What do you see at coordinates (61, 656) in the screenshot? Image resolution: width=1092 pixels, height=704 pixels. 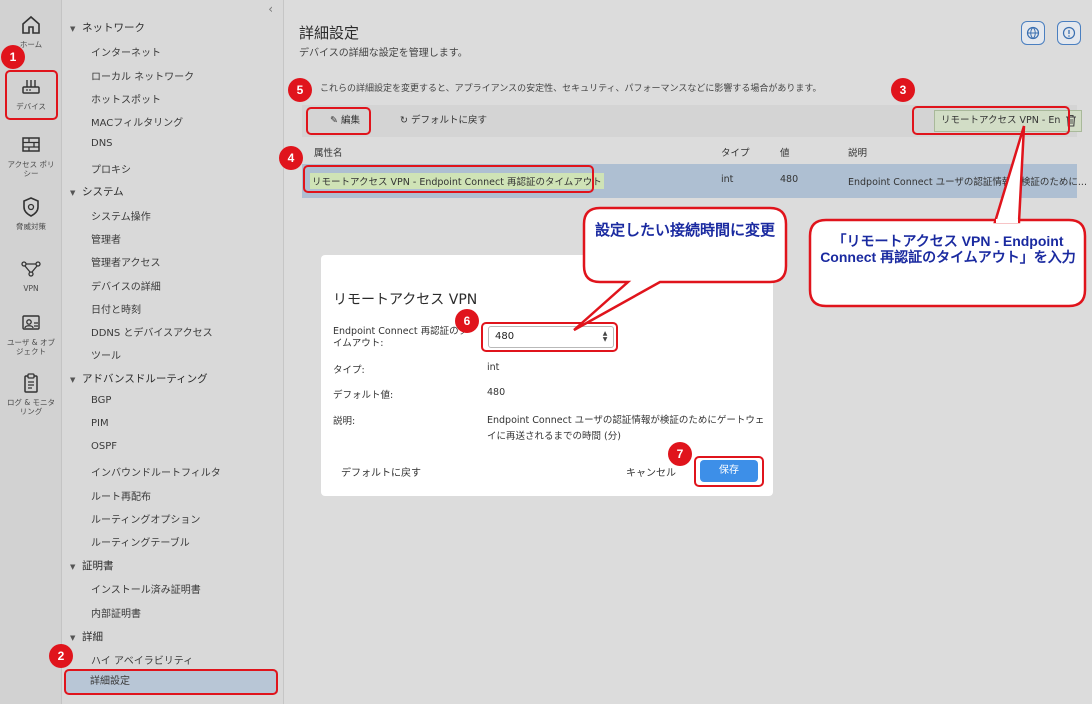 I see `step-badge-2: 2` at bounding box center [61, 656].